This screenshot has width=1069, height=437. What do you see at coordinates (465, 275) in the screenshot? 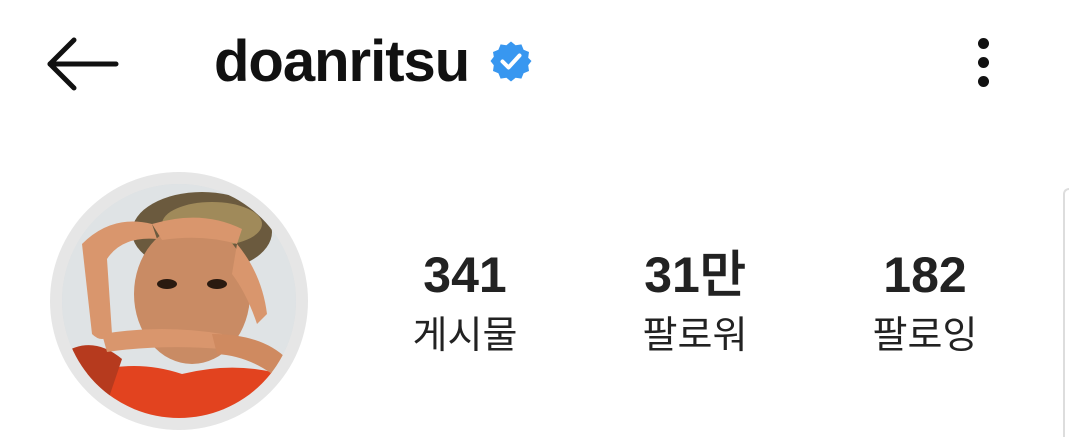
I see `posts-count: 341` at bounding box center [465, 275].